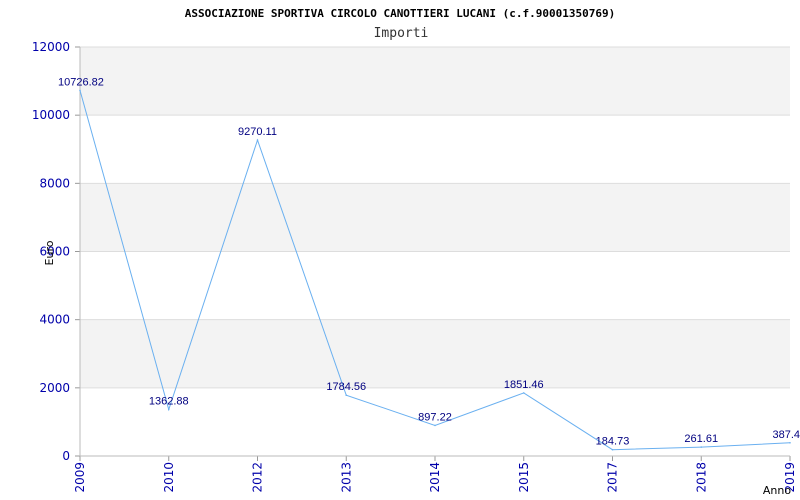 The image size is (800, 500). I want to click on y-tick-label: 8000, so click(54, 183).